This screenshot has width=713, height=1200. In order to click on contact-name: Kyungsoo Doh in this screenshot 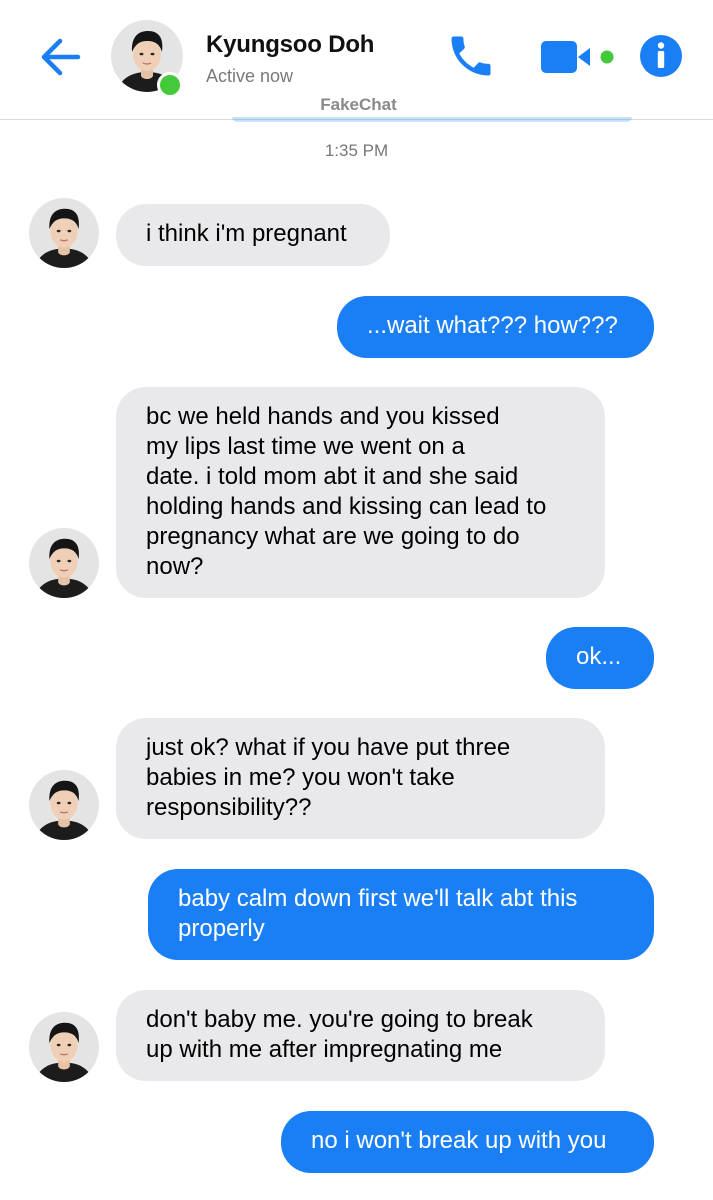, I will do `click(290, 45)`.